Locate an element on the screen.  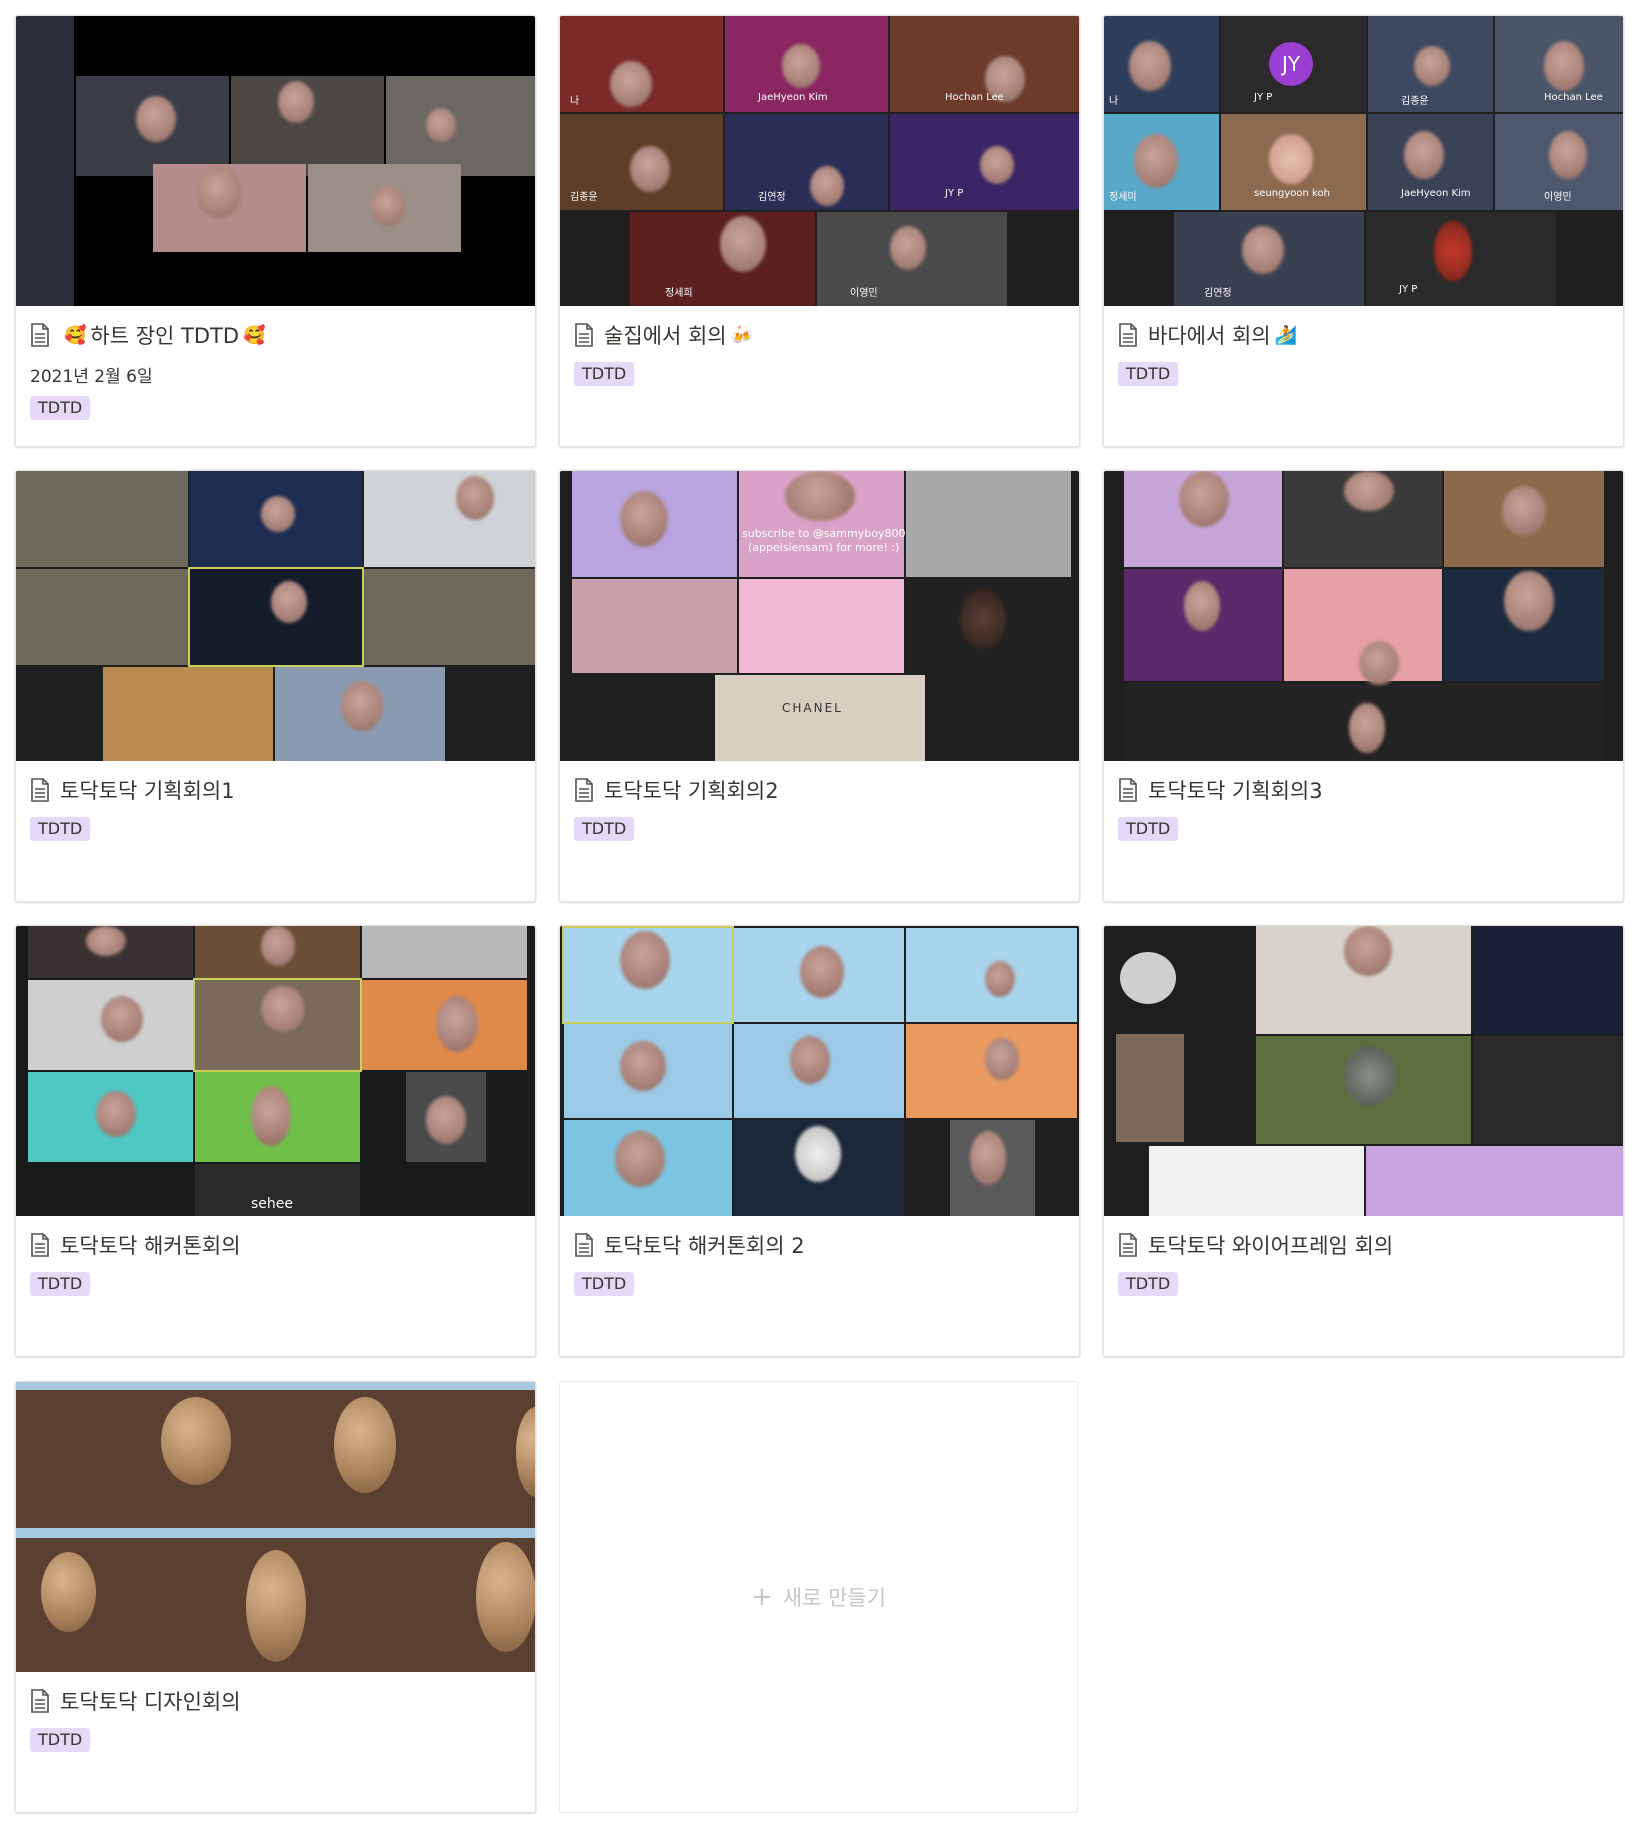
gallery-card-hackathon-2: 토닥토닥 해커톤회의 2 TDTD is located at coordinates (819, 1141).